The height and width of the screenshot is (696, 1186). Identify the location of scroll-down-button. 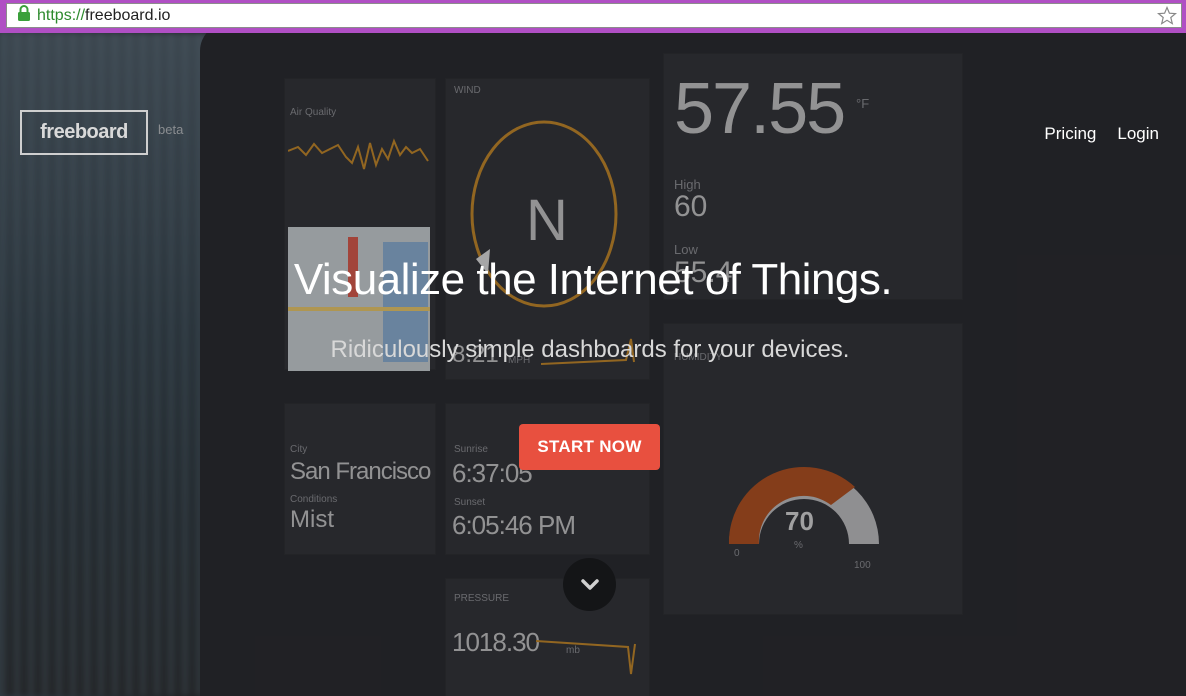
(589, 584).